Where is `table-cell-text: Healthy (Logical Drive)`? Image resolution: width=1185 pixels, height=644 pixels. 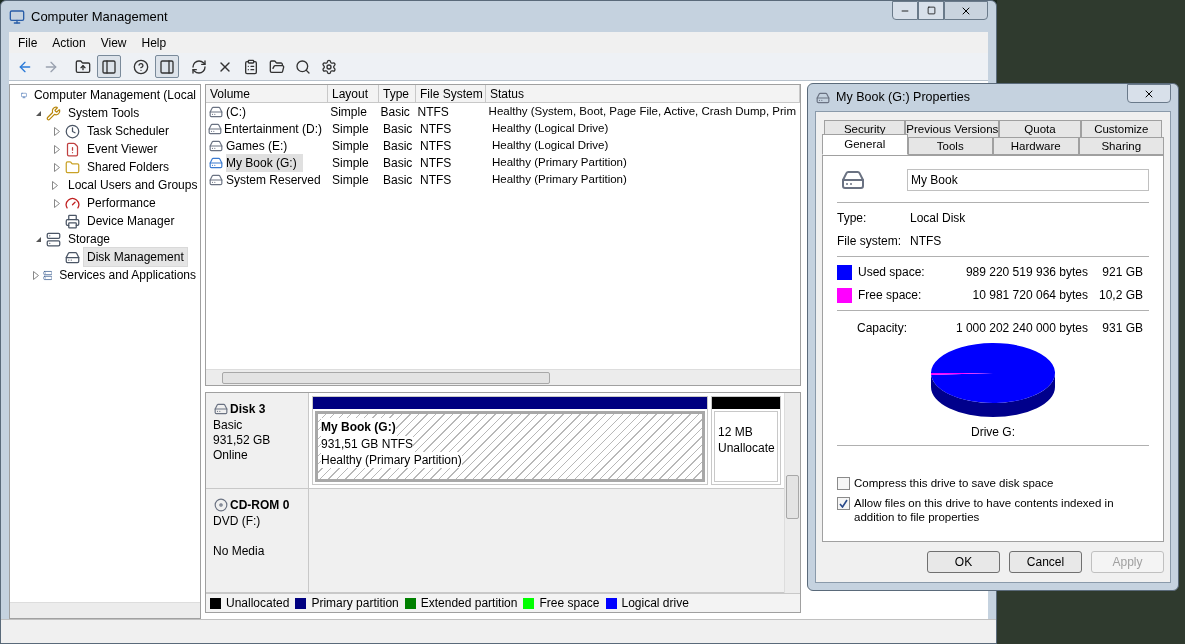
table-cell-text: Healthy (Logical Drive) is located at coordinates (550, 145).